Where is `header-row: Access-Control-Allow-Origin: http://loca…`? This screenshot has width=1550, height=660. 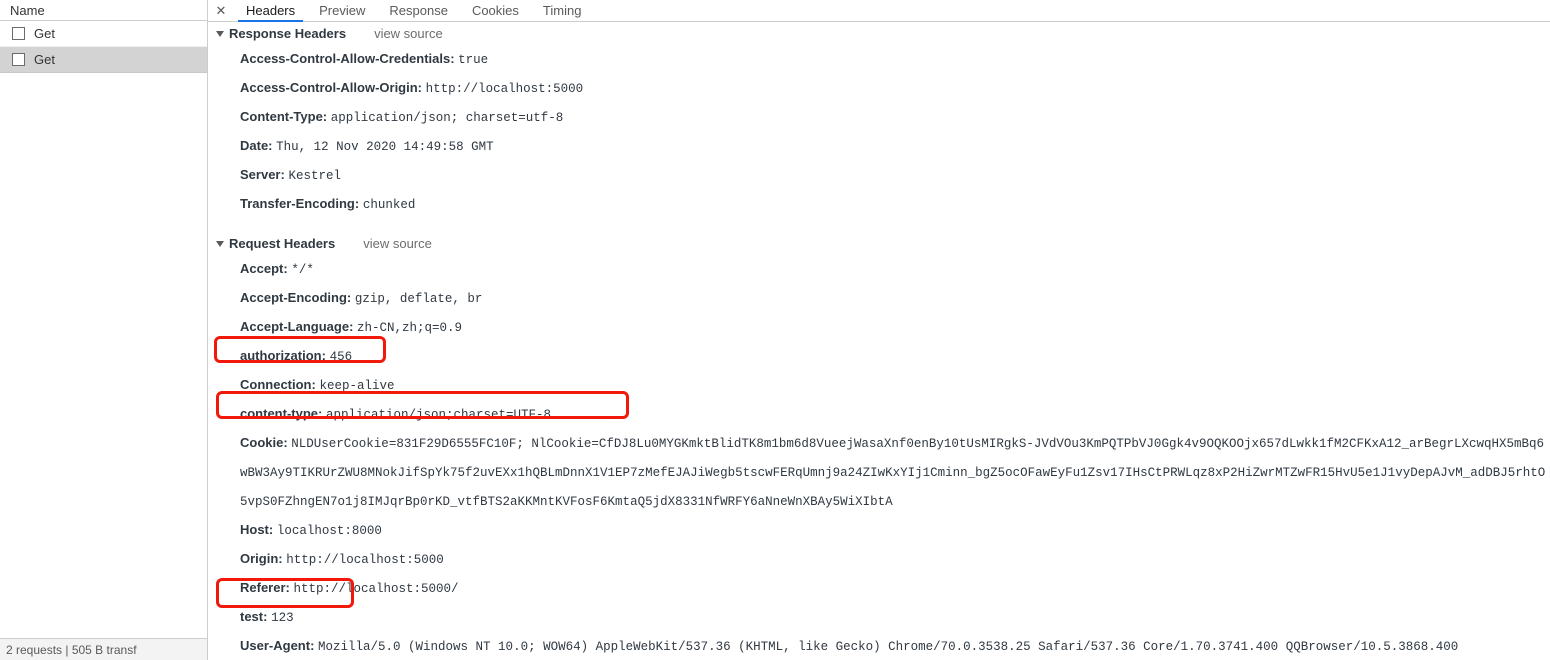
header-row: Access-Control-Allow-Origin: http://loca… is located at coordinates (879, 88).